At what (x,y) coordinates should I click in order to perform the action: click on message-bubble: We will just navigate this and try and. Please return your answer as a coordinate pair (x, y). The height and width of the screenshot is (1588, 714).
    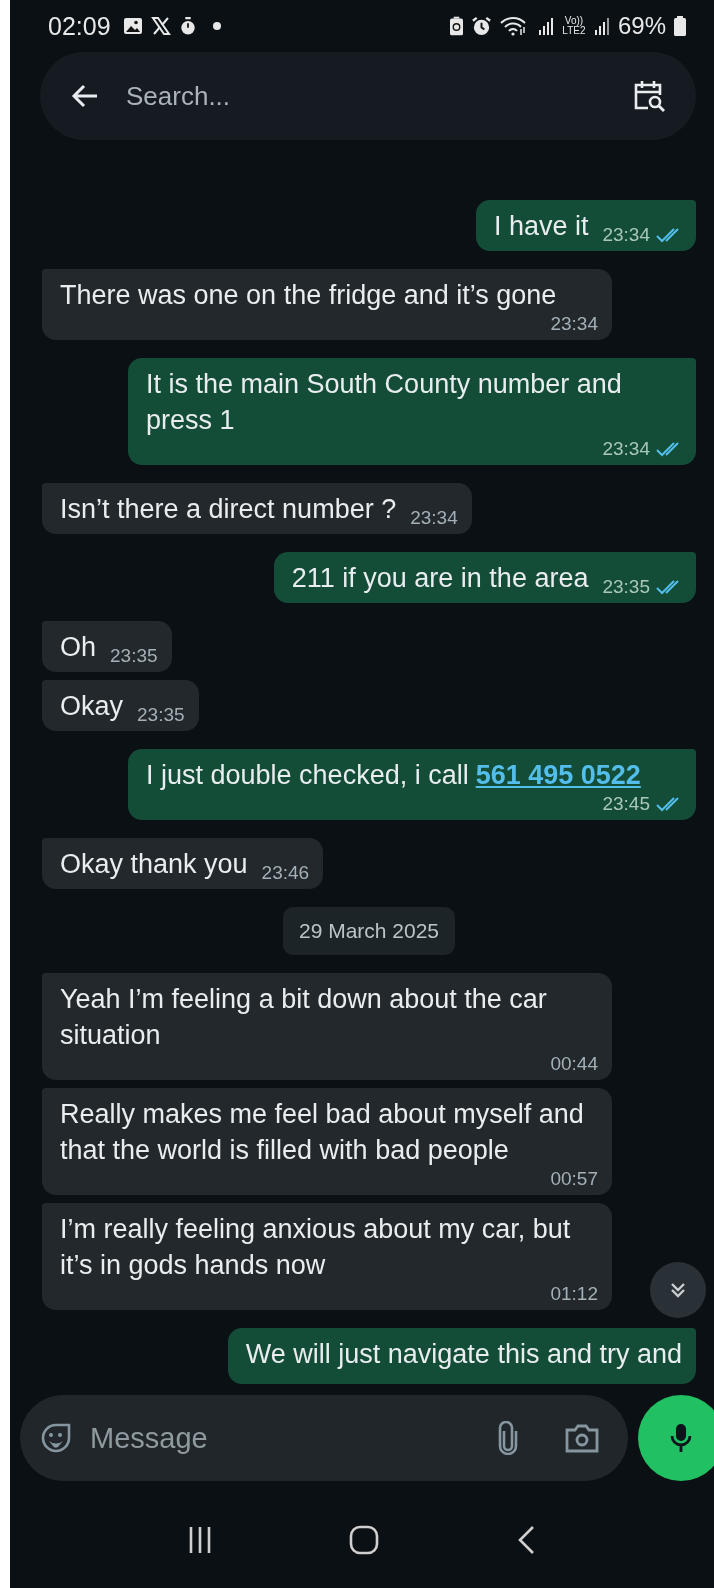
    Looking at the image, I should click on (461, 1356).